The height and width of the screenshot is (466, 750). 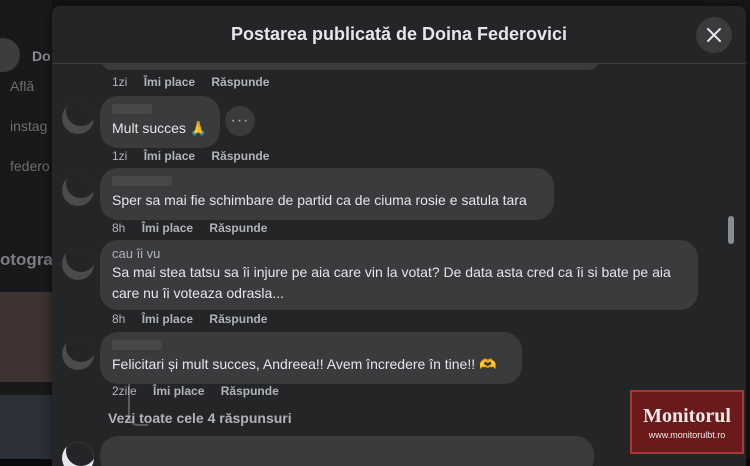 I want to click on current-user-avatar, so click(x=78, y=454).